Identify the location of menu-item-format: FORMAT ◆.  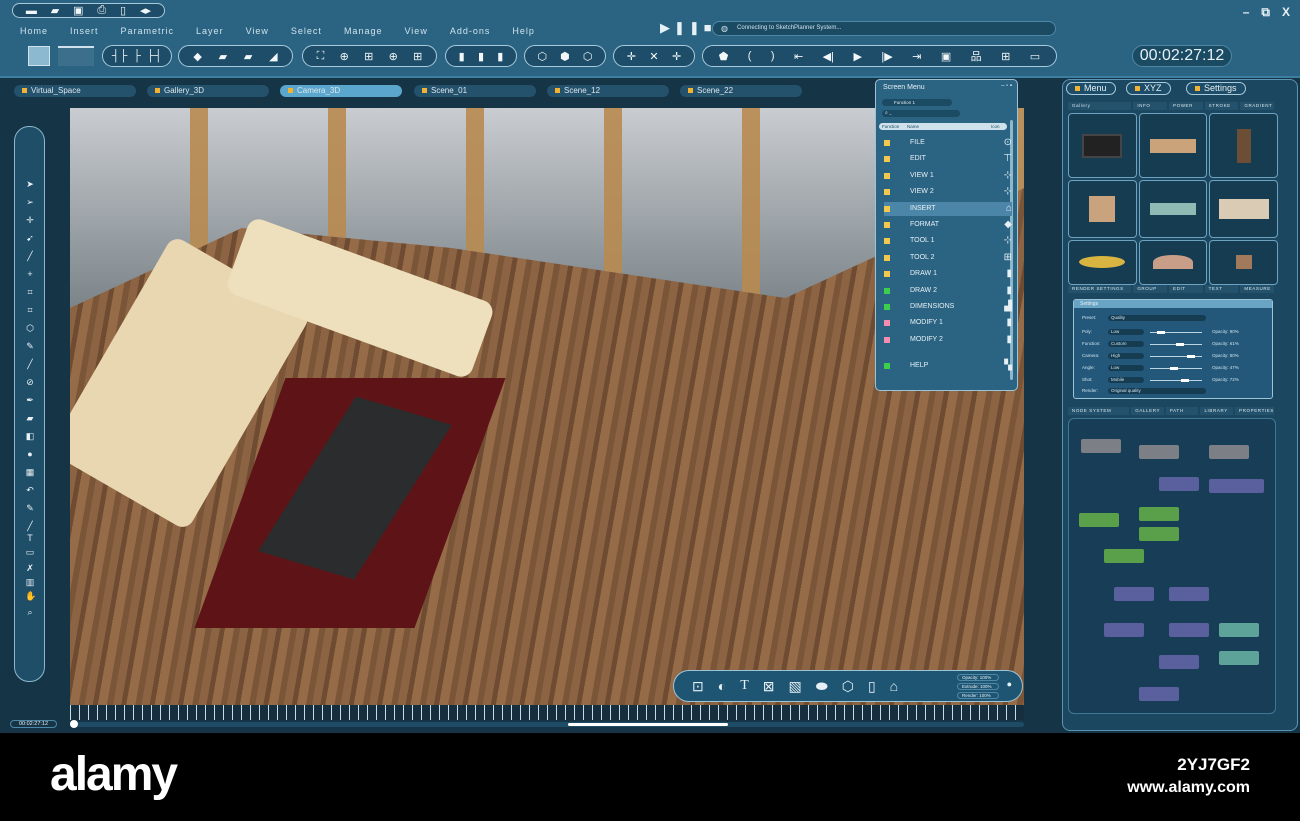
(948, 225).